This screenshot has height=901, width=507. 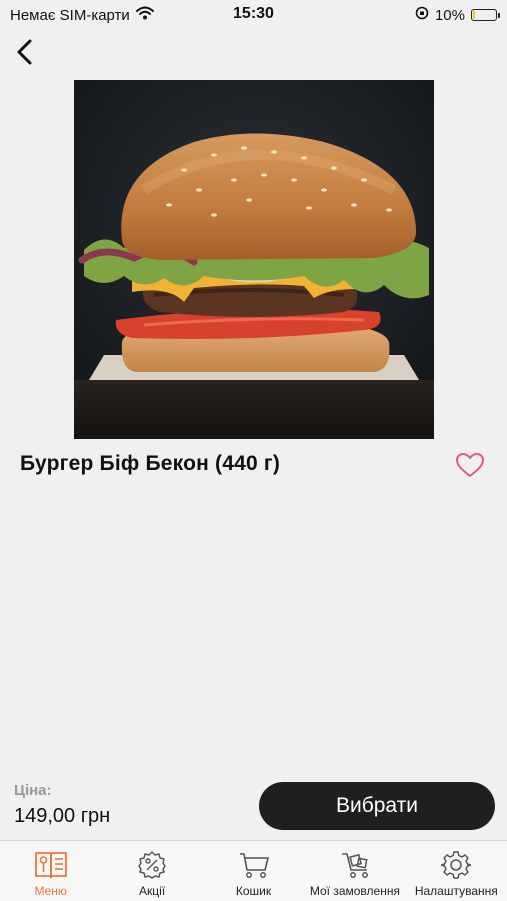 I want to click on back-button, so click(x=25, y=52).